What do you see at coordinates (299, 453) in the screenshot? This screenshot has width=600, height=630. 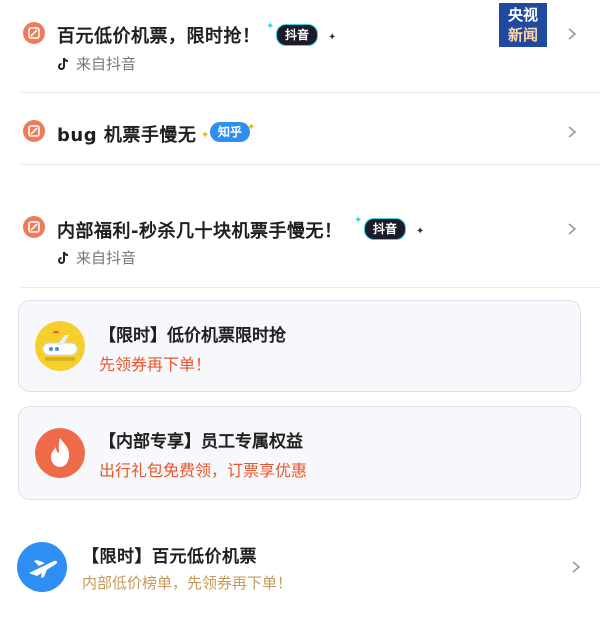 I see `promo-card-employee-benefit: 【内部专享】员工专属权益 出行礼包免费领，订票享优惠` at bounding box center [299, 453].